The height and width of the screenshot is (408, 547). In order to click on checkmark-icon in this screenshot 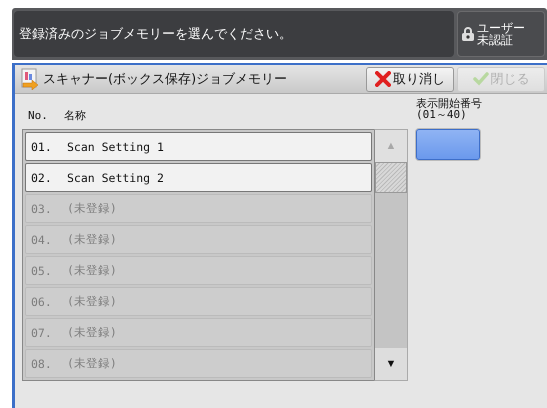, I will do `click(480, 79)`.